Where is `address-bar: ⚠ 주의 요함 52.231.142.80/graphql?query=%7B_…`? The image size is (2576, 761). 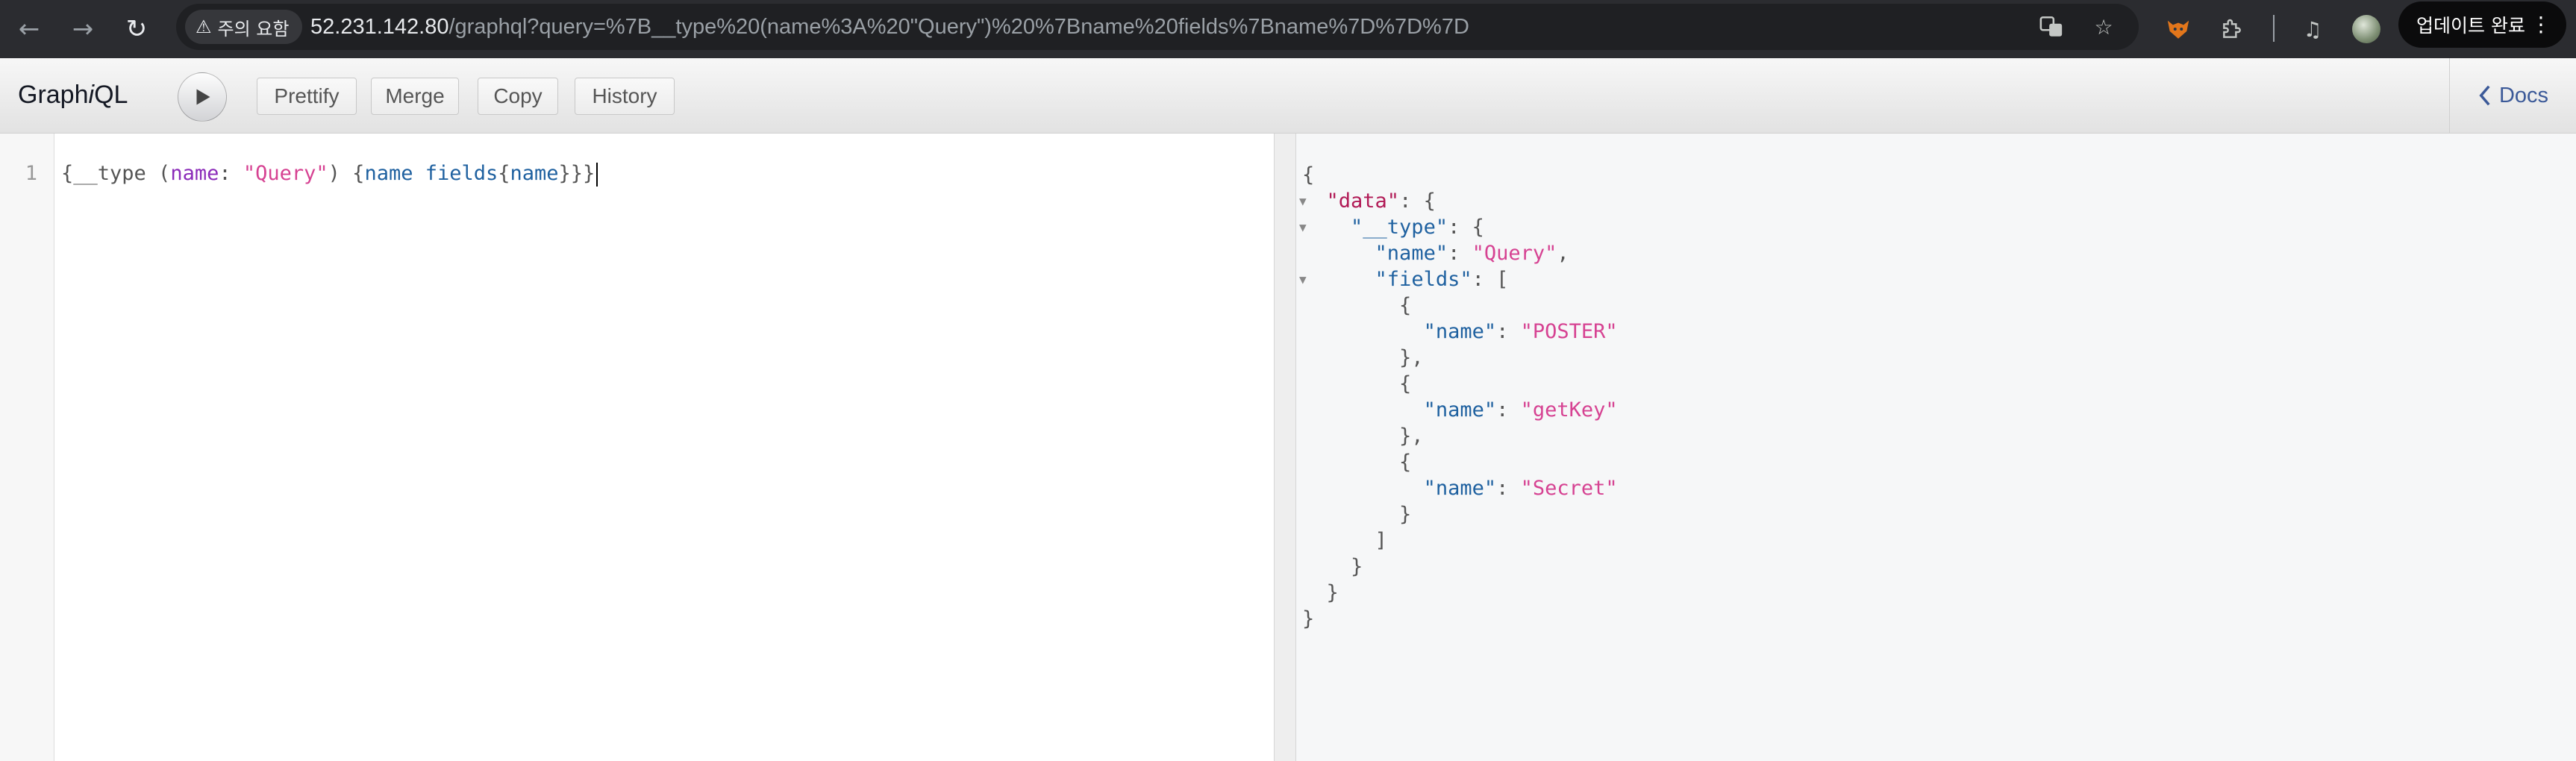
address-bar: ⚠ 주의 요함 52.231.142.80/graphql?query=%7B_… is located at coordinates (1157, 27).